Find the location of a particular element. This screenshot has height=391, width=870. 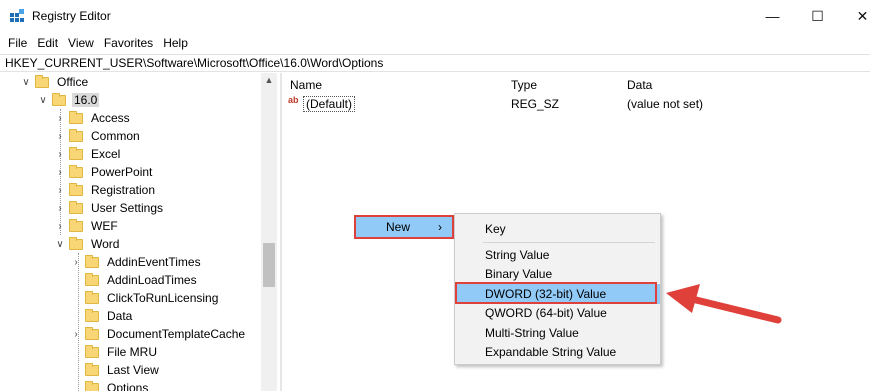

submenu-string-value: String Value is located at coordinates (557, 255).